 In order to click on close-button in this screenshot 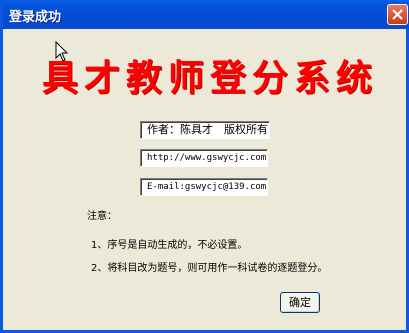, I will do `click(397, 14)`.